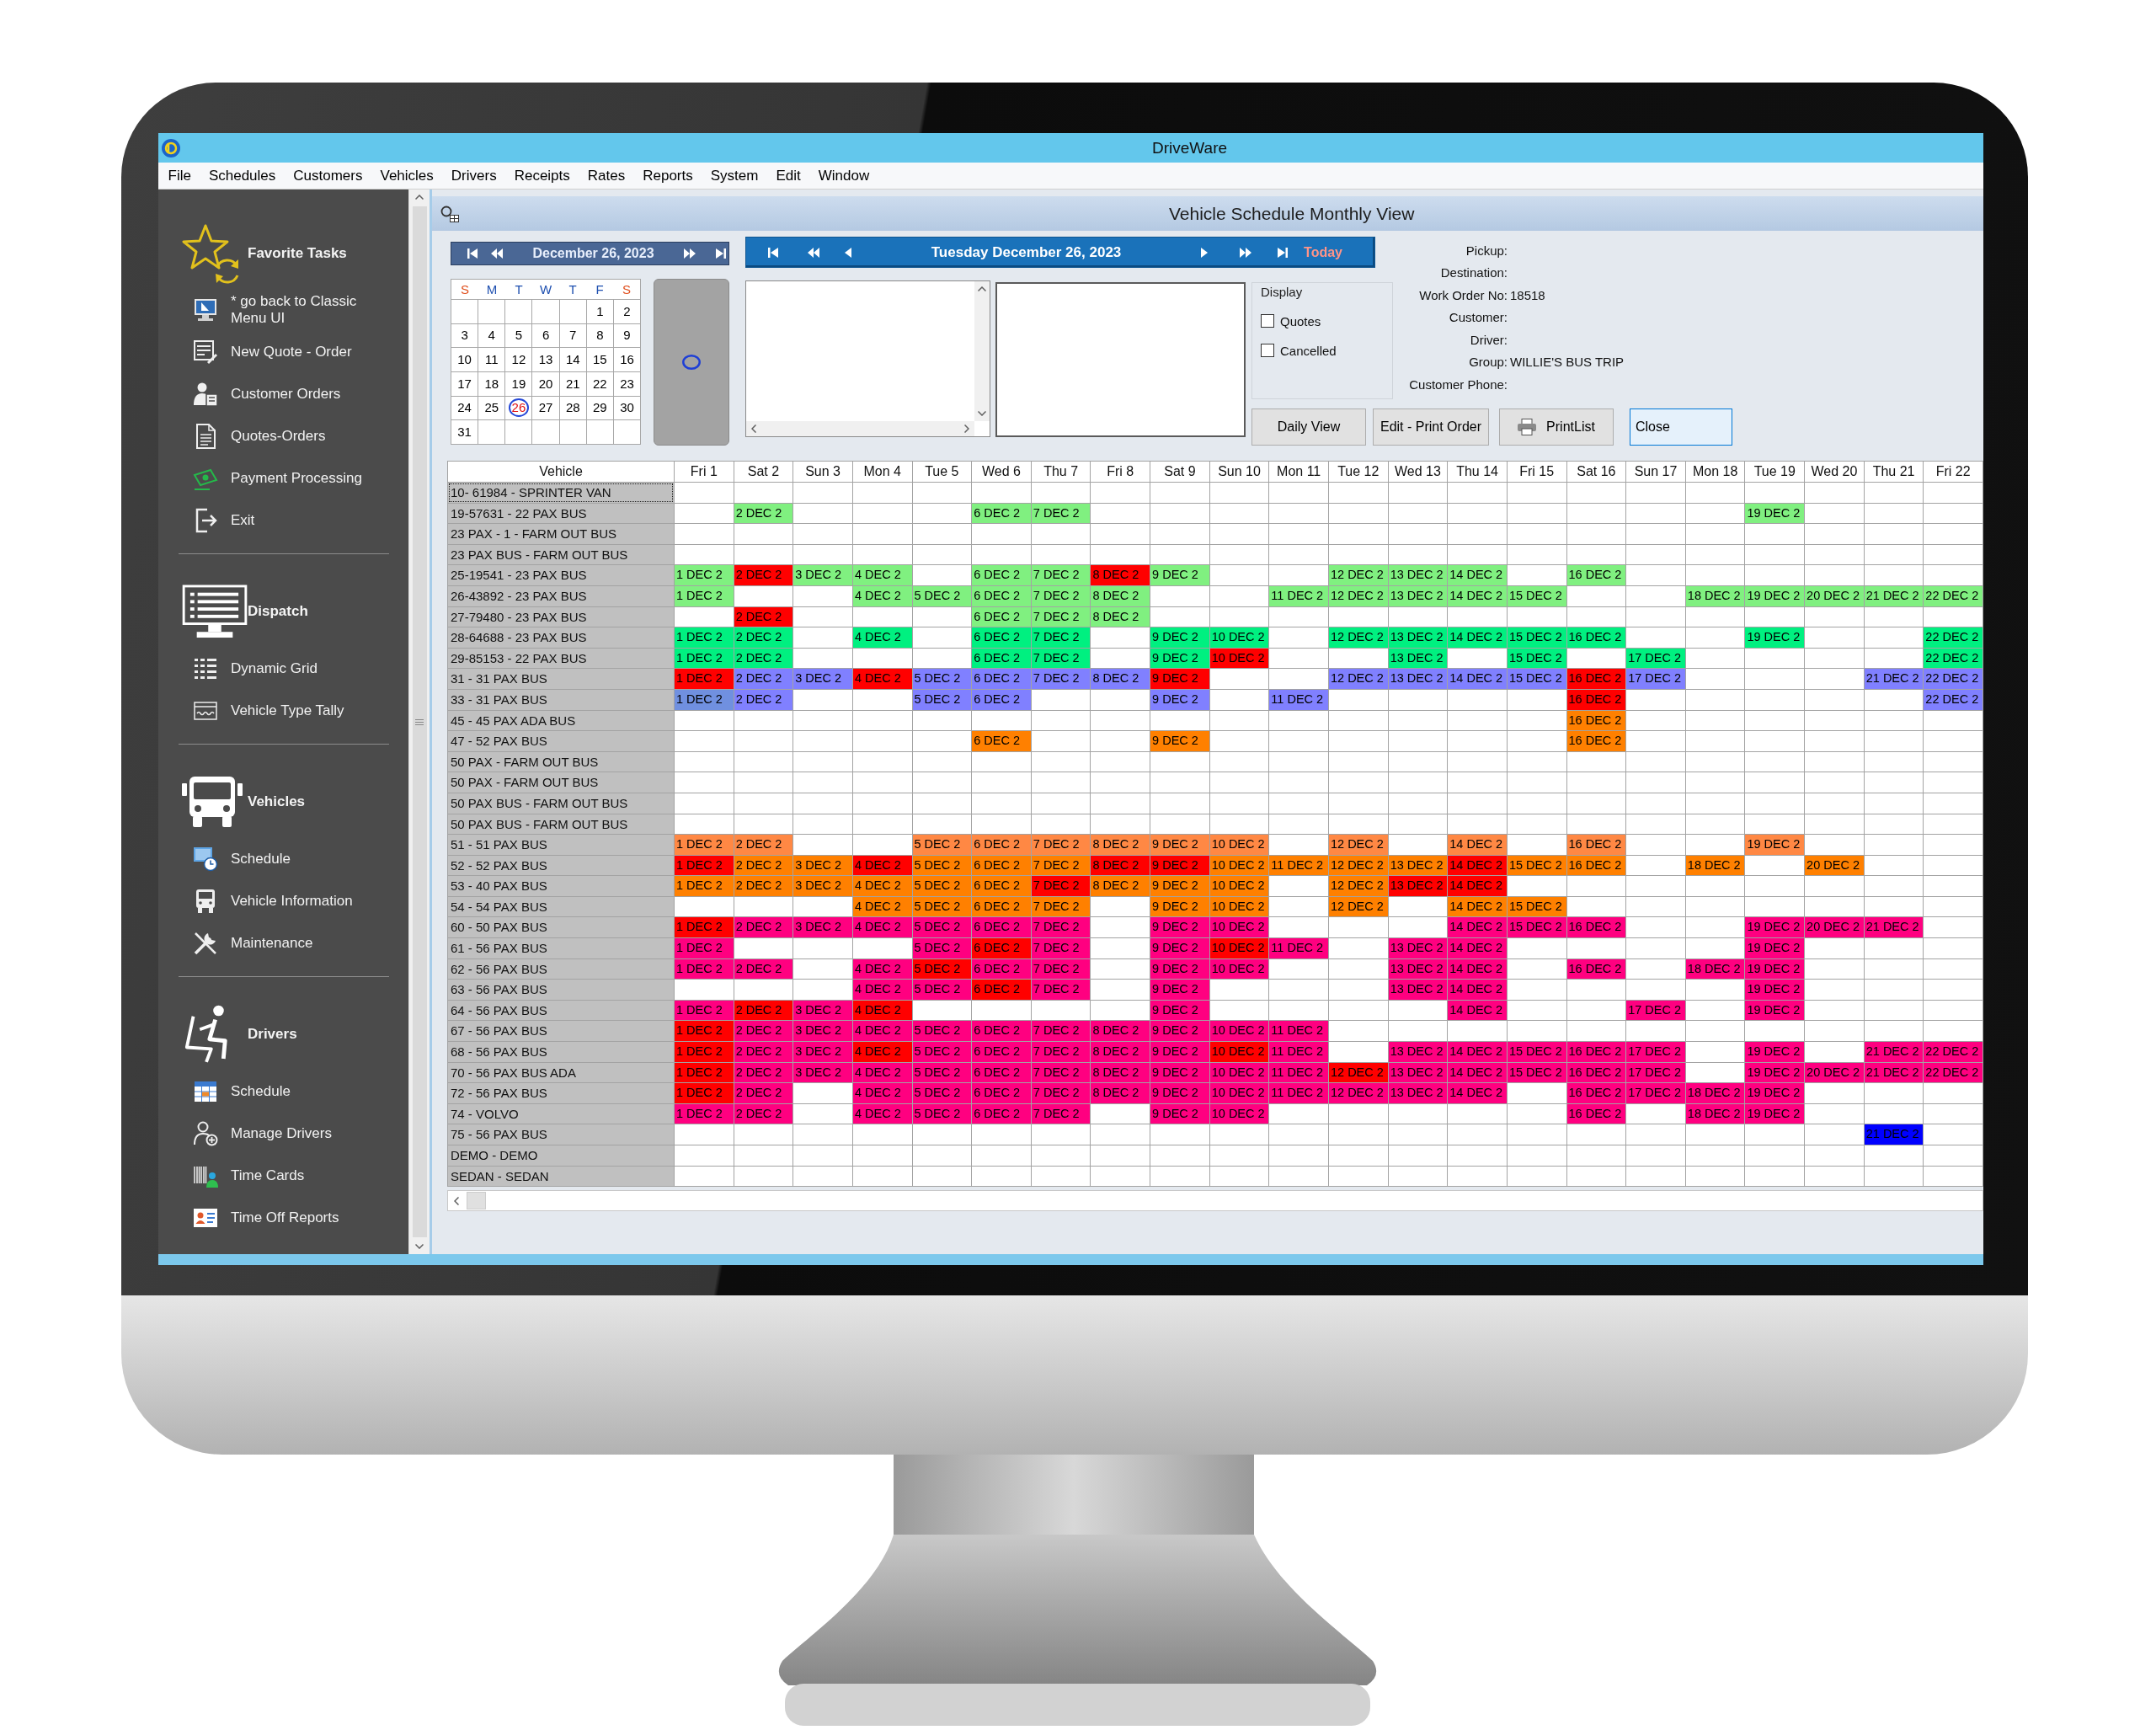 The width and height of the screenshot is (2156, 1730). Describe the element at coordinates (1655, 659) in the screenshot. I see `booking-cell: 17 DEC 2` at that location.